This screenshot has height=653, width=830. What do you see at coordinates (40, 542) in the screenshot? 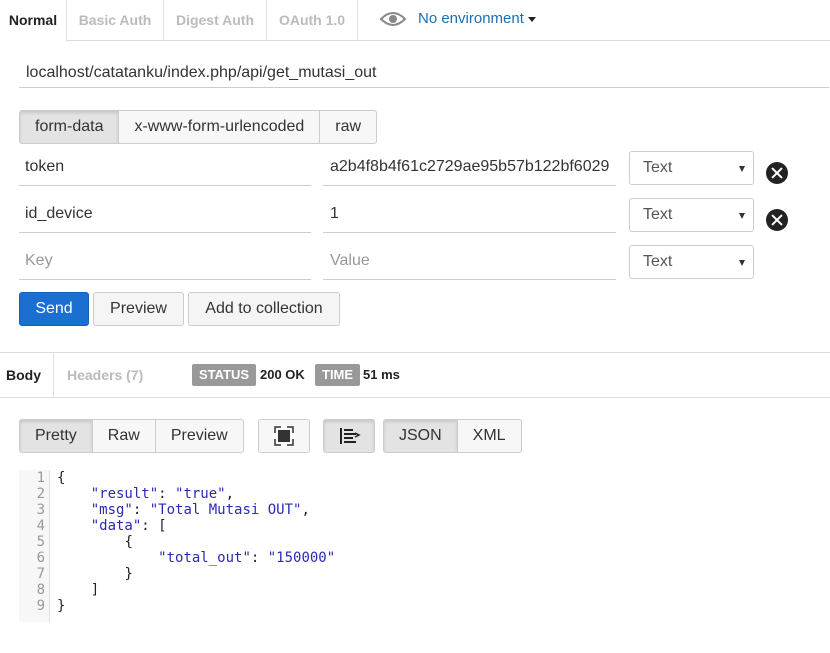
I see `line-number: 5` at bounding box center [40, 542].